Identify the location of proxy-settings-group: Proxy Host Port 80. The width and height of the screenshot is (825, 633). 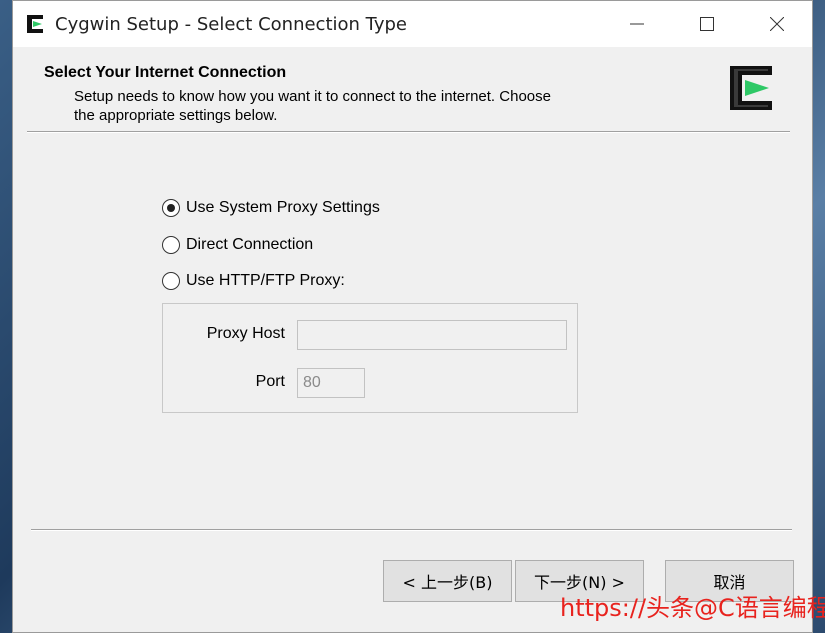
(370, 358).